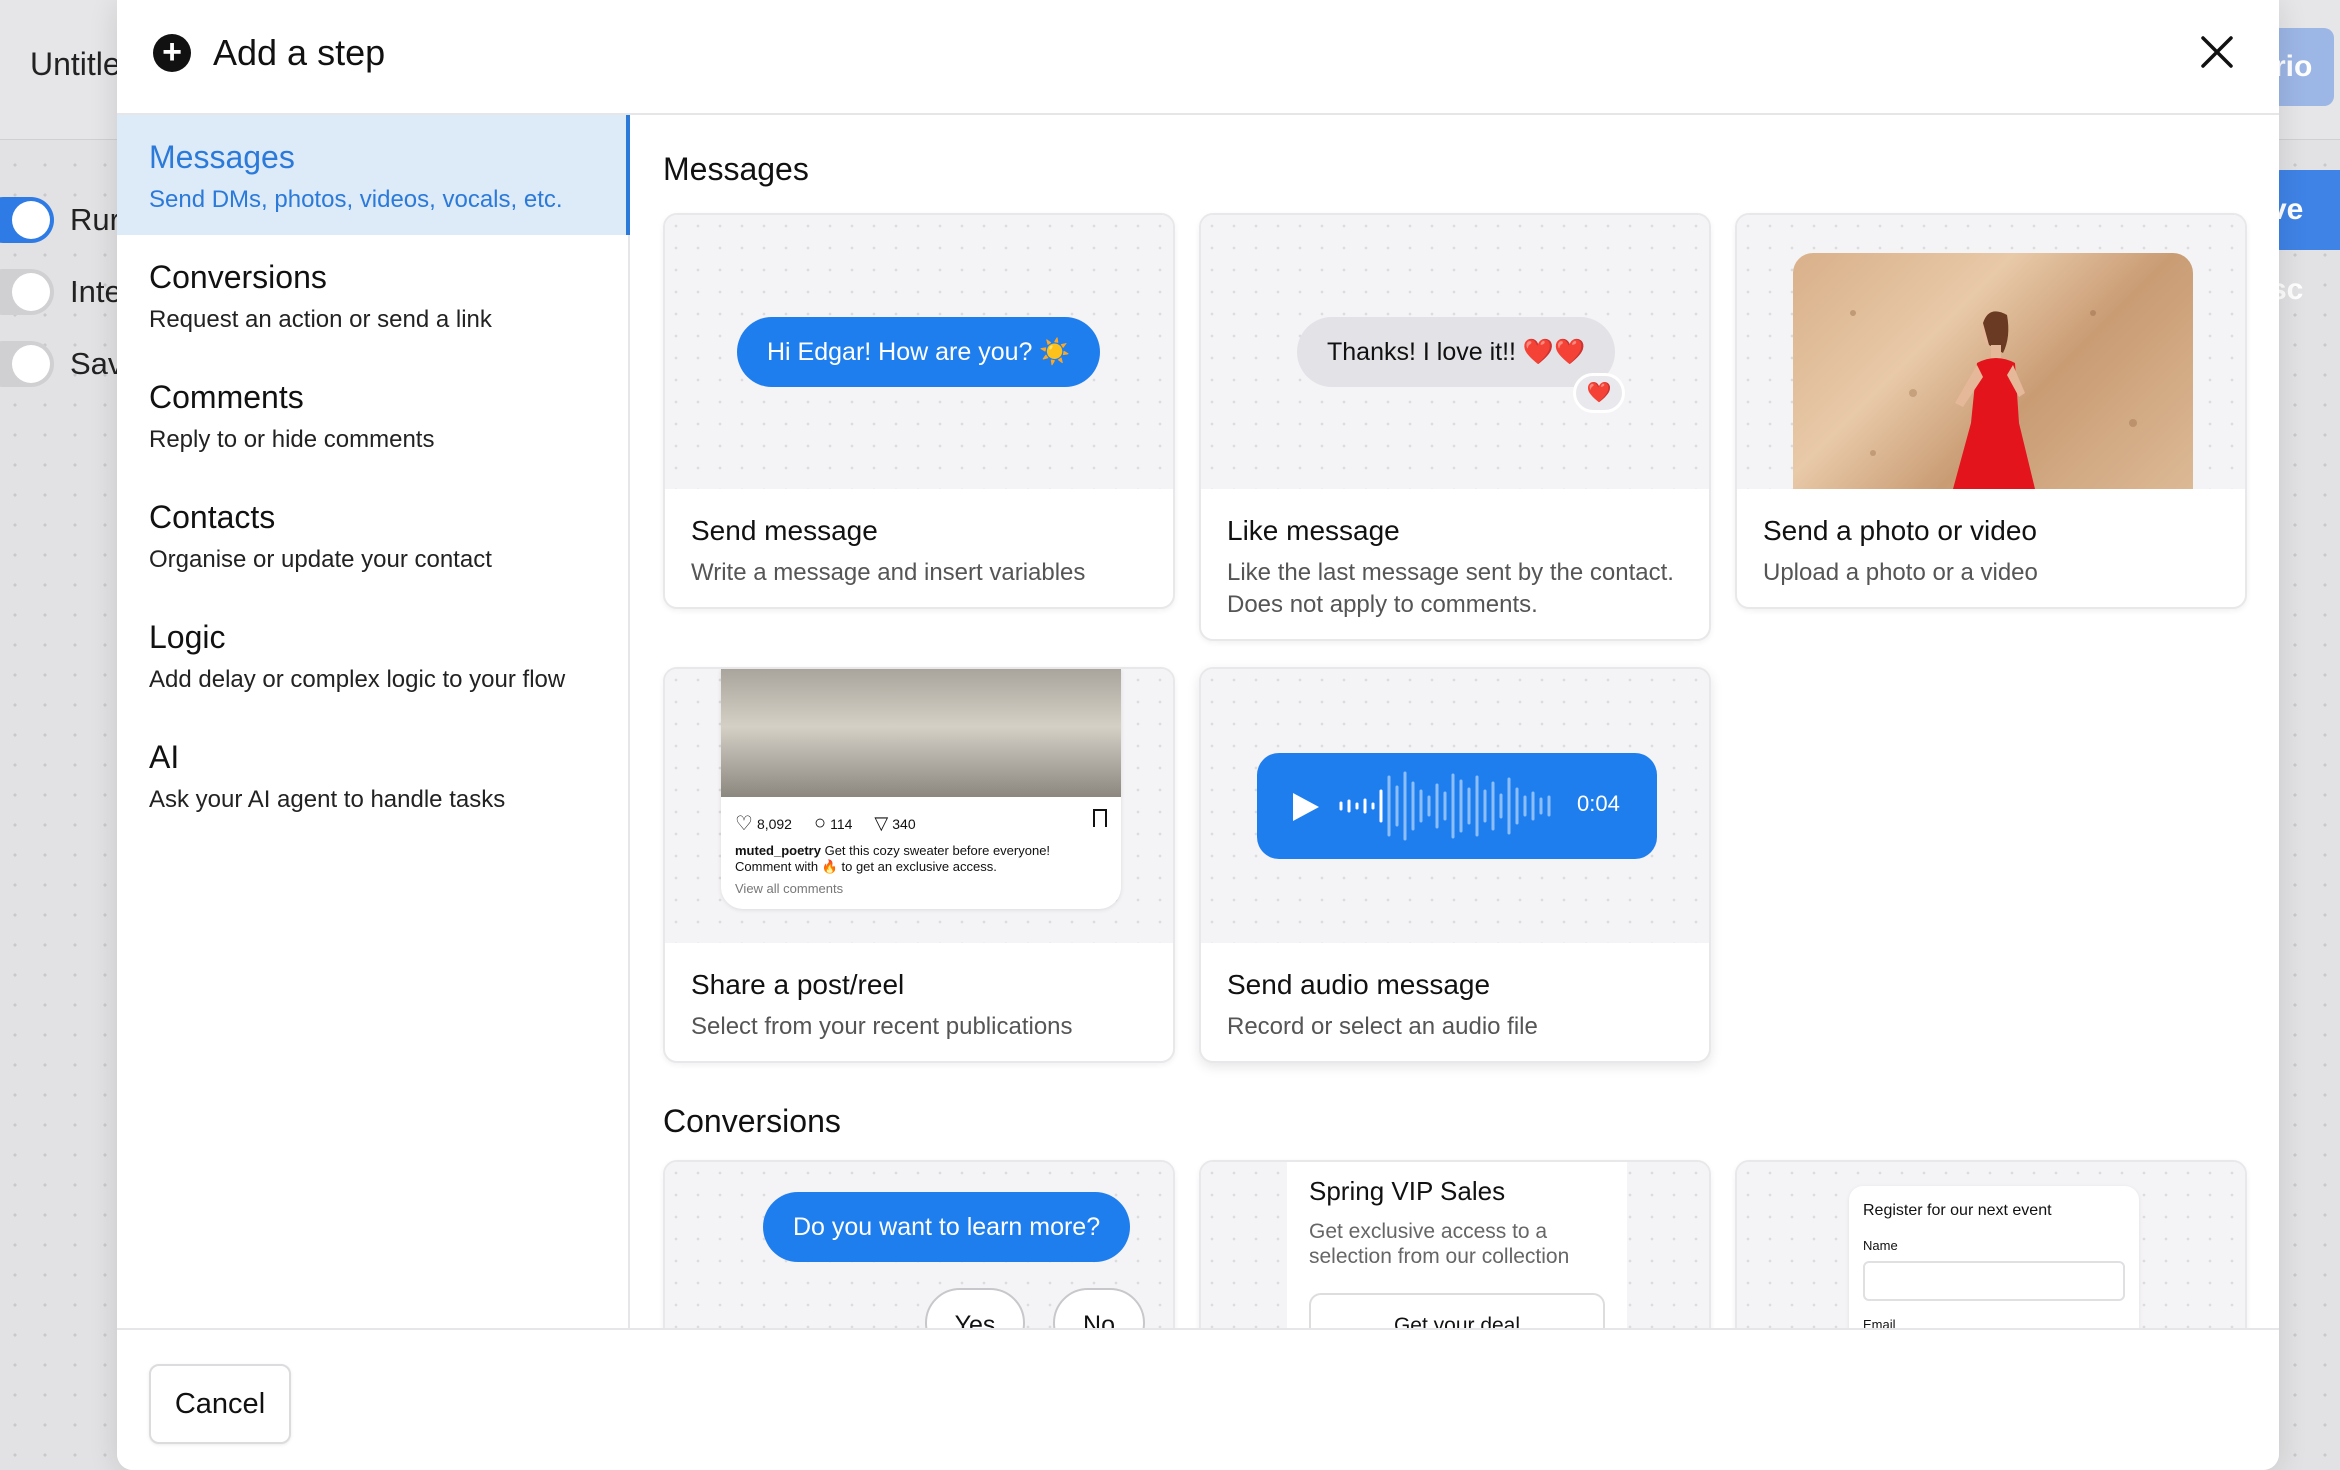  Describe the element at coordinates (222, 157) in the screenshot. I see `sidebar-item-title: Messages` at that location.